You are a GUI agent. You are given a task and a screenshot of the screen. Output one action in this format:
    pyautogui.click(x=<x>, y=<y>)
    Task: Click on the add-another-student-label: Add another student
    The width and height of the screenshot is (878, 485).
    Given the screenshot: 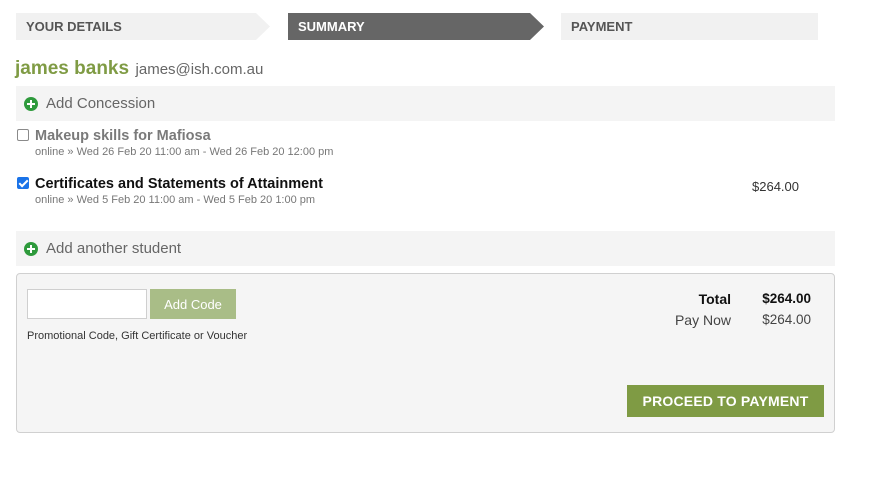 What is the action you would take?
    pyautogui.click(x=114, y=248)
    